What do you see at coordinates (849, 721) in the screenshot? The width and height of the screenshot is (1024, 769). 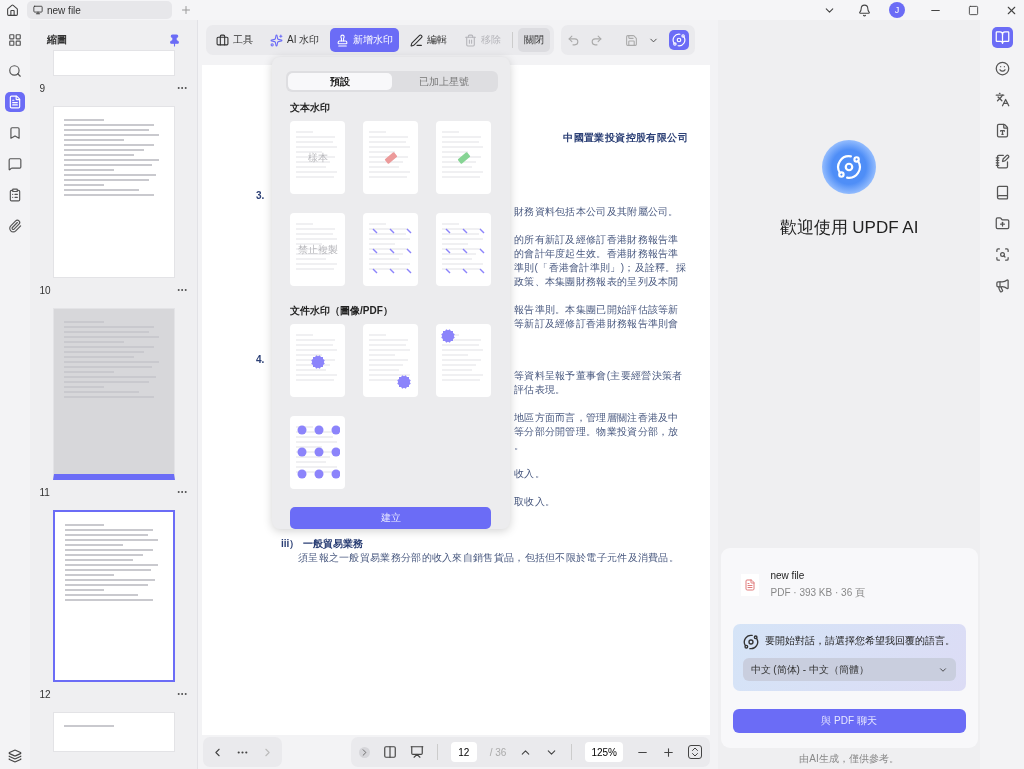 I see `chat-with-pdf-button: 與 PDF 聊天` at bounding box center [849, 721].